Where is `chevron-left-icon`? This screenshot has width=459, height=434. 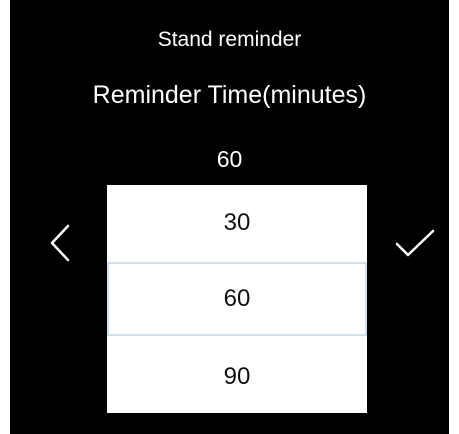
chevron-left-icon is located at coordinates (60, 243).